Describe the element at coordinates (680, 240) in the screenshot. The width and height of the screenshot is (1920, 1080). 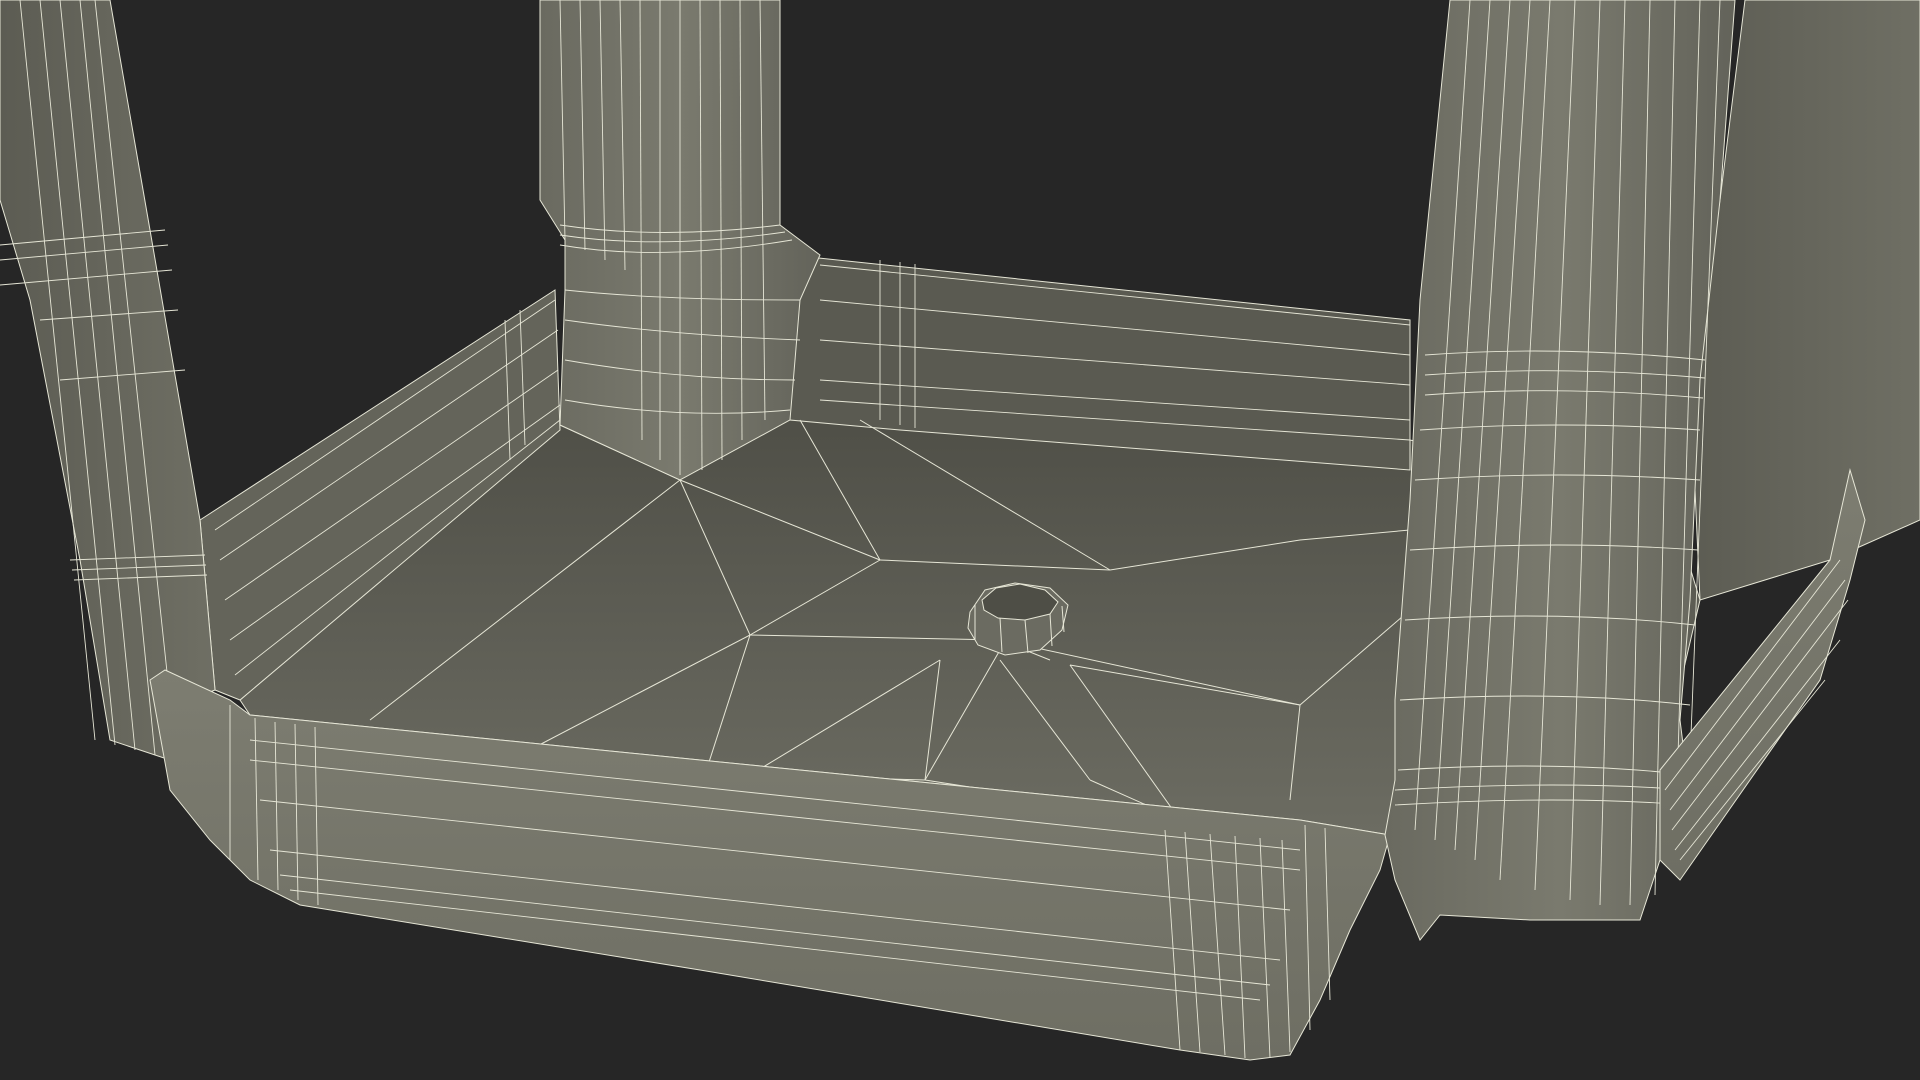
I see `back-center-leg` at that location.